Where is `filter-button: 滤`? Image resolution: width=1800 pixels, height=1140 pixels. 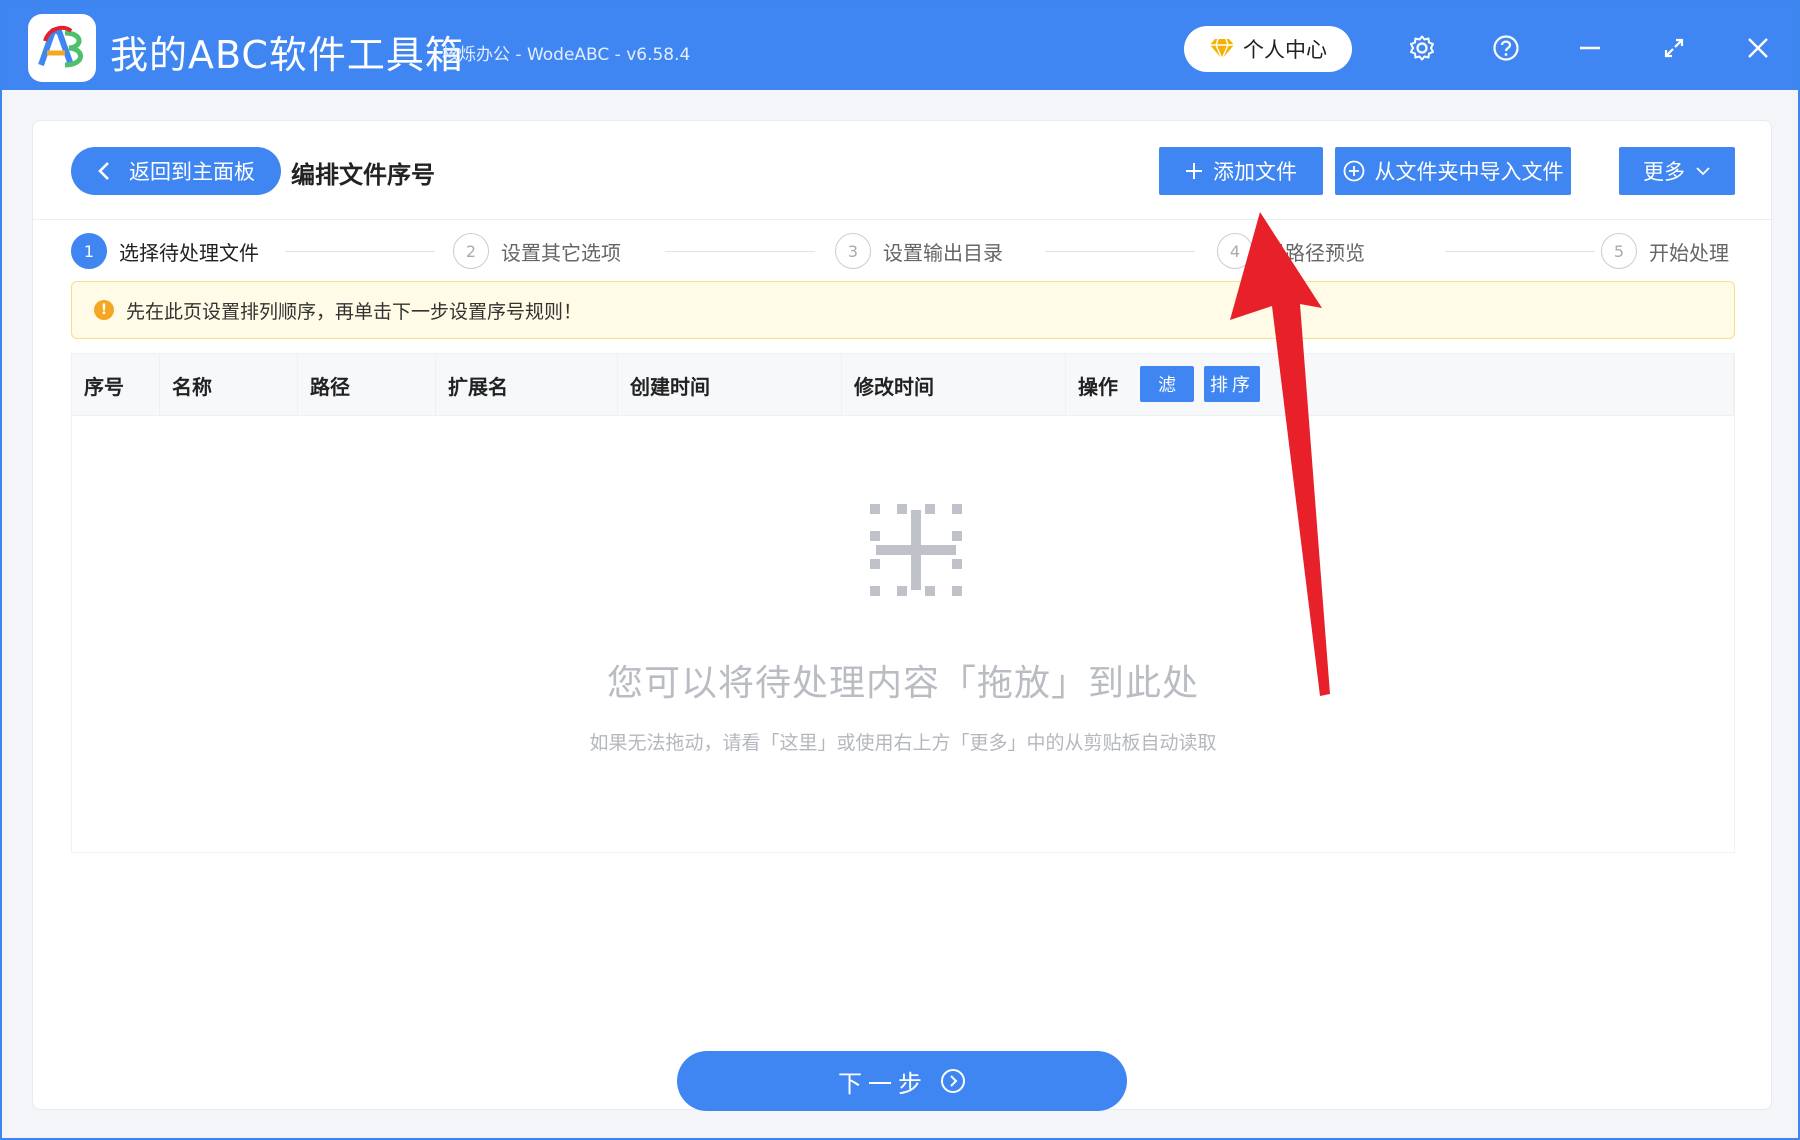 filter-button: 滤 is located at coordinates (1167, 384).